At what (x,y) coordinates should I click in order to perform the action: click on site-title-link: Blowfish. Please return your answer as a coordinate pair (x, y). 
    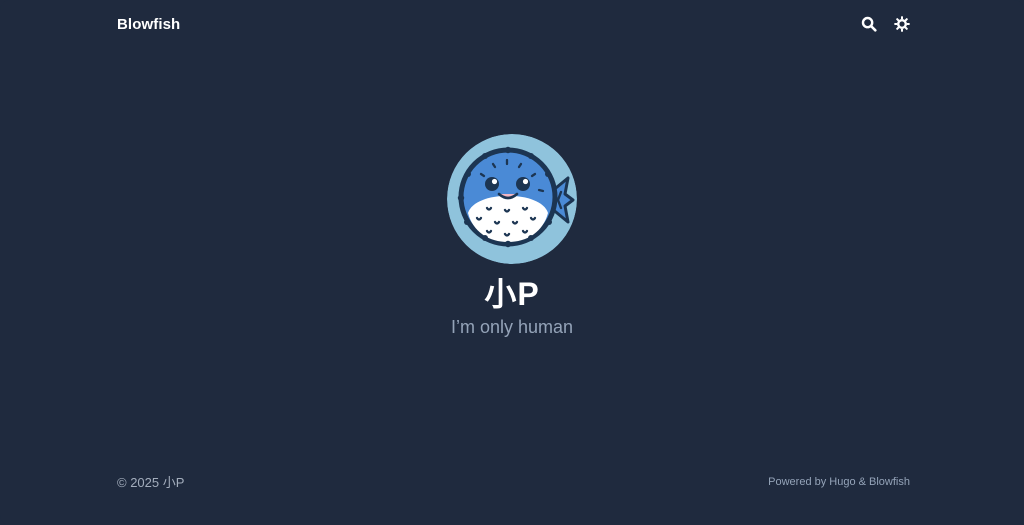
    Looking at the image, I should click on (148, 24).